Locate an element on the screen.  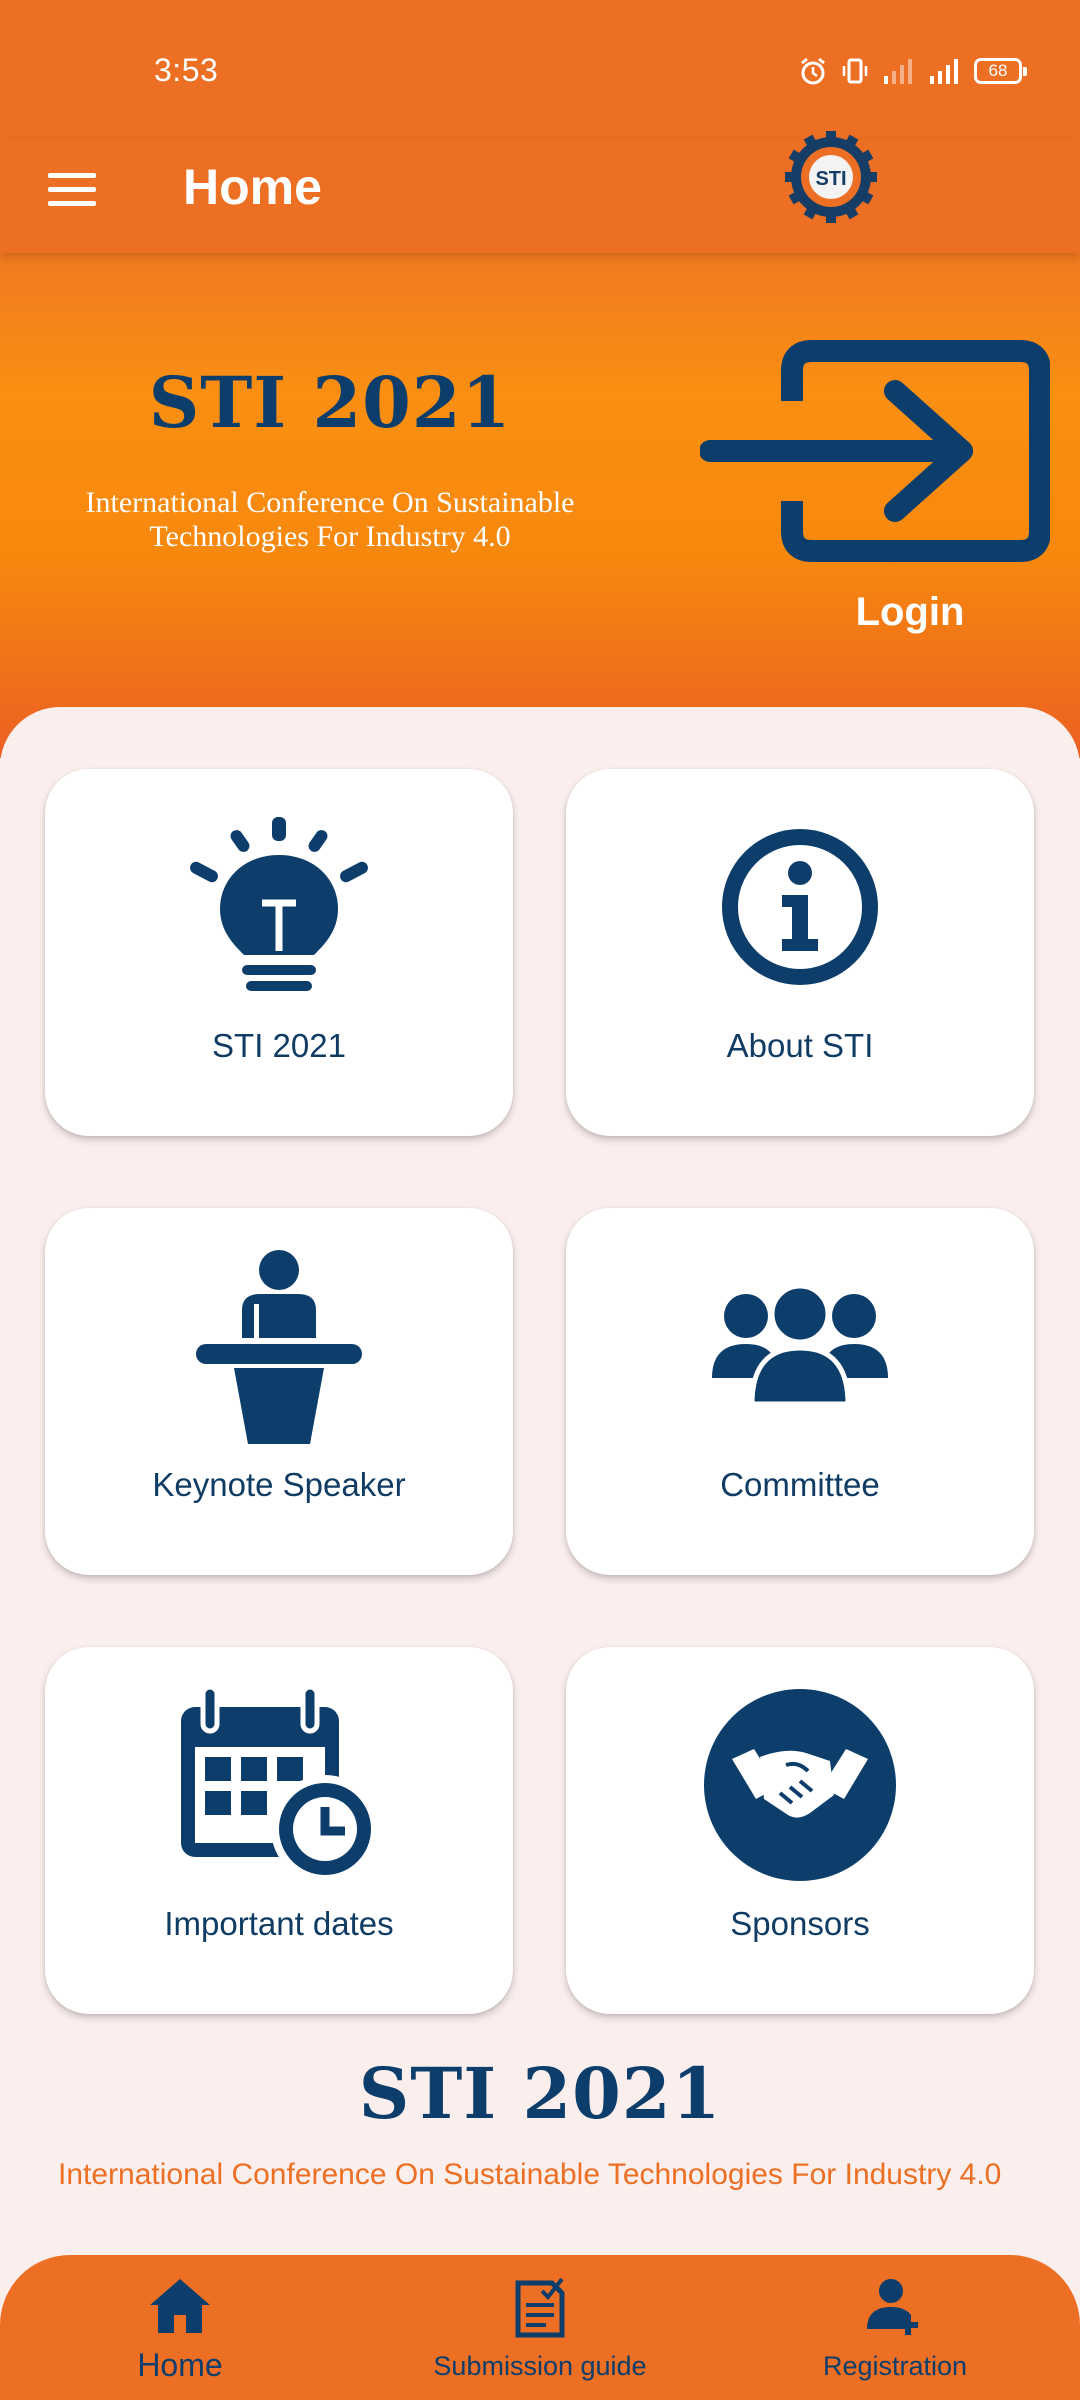
nav-label: Registration is located at coordinates (895, 2366).